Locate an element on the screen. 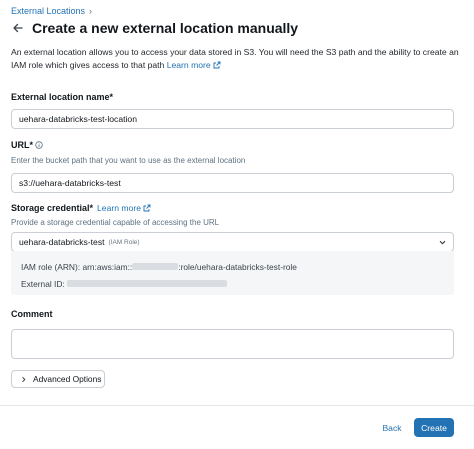  chevron-right-icon: › is located at coordinates (91, 11).